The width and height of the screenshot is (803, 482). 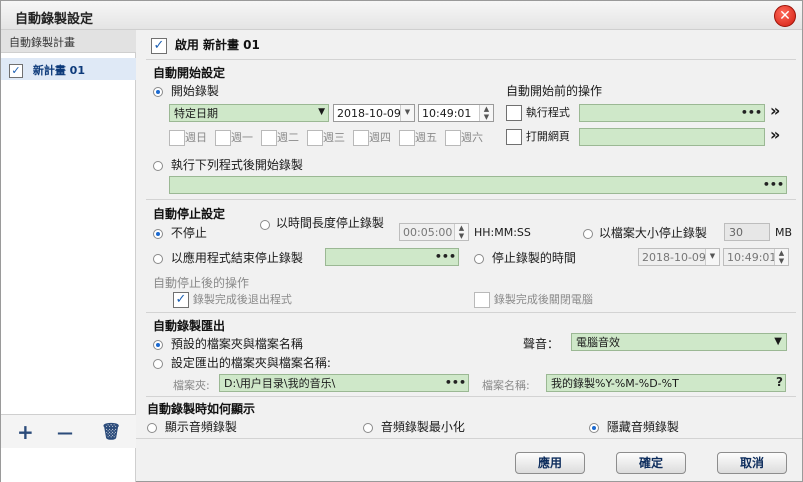 What do you see at coordinates (189, 214) in the screenshot?
I see `auto-stop-title: 自動停止設定` at bounding box center [189, 214].